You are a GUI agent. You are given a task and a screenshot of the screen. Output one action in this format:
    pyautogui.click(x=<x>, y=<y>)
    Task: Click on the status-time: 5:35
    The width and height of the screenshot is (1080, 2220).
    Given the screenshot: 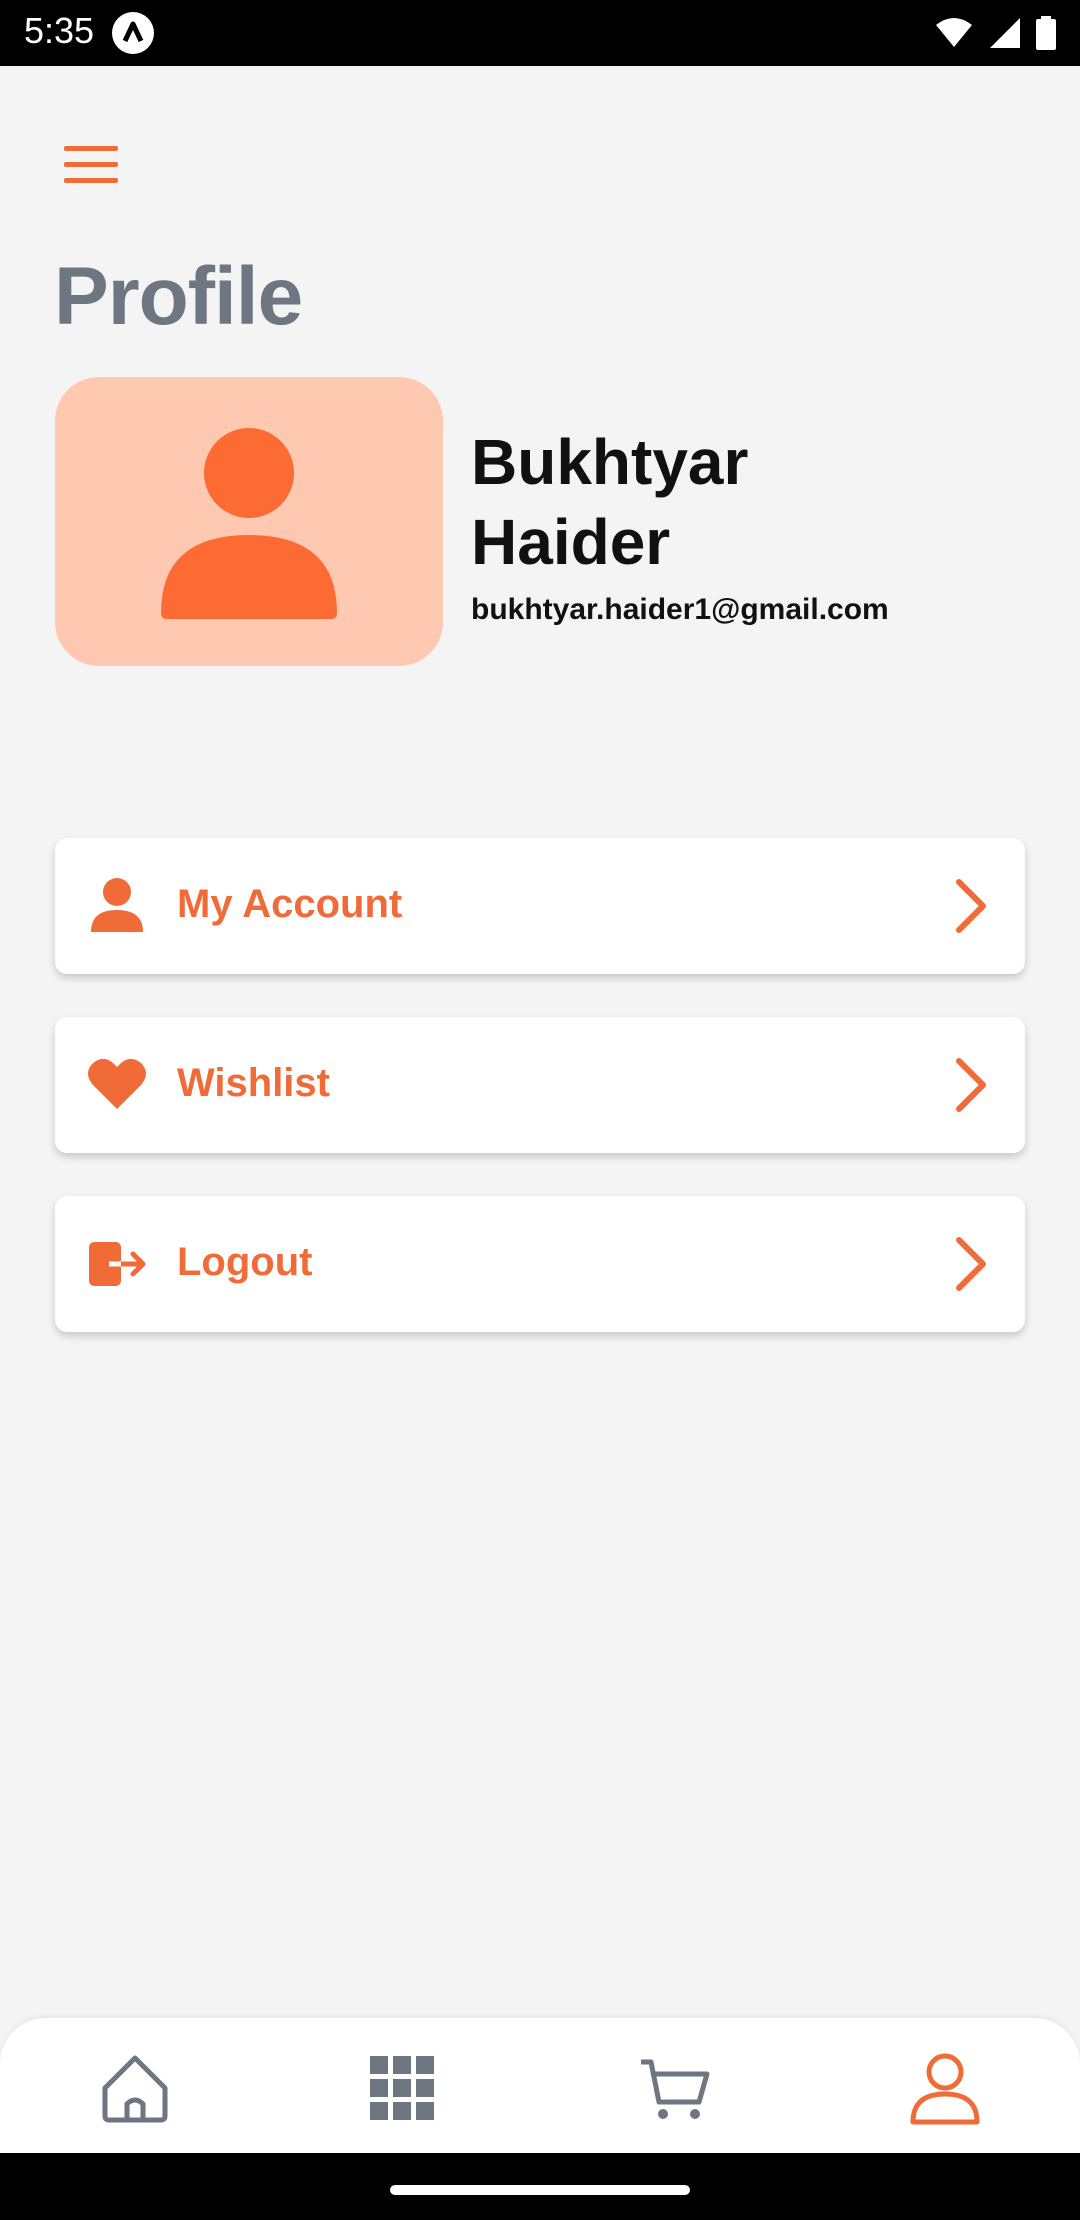 What is the action you would take?
    pyautogui.click(x=59, y=30)
    